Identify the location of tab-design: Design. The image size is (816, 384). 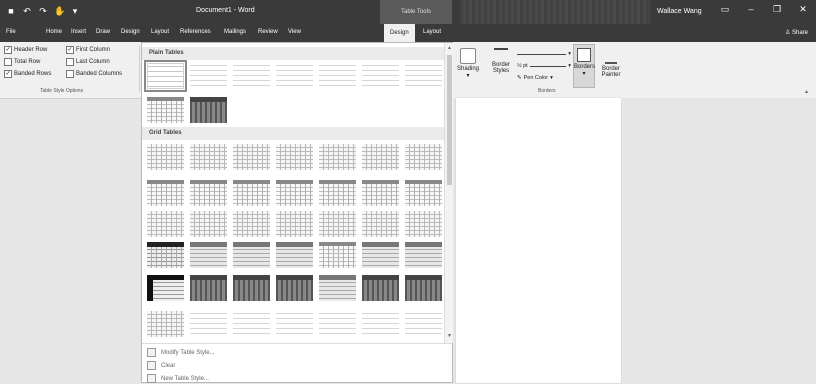
(130, 32).